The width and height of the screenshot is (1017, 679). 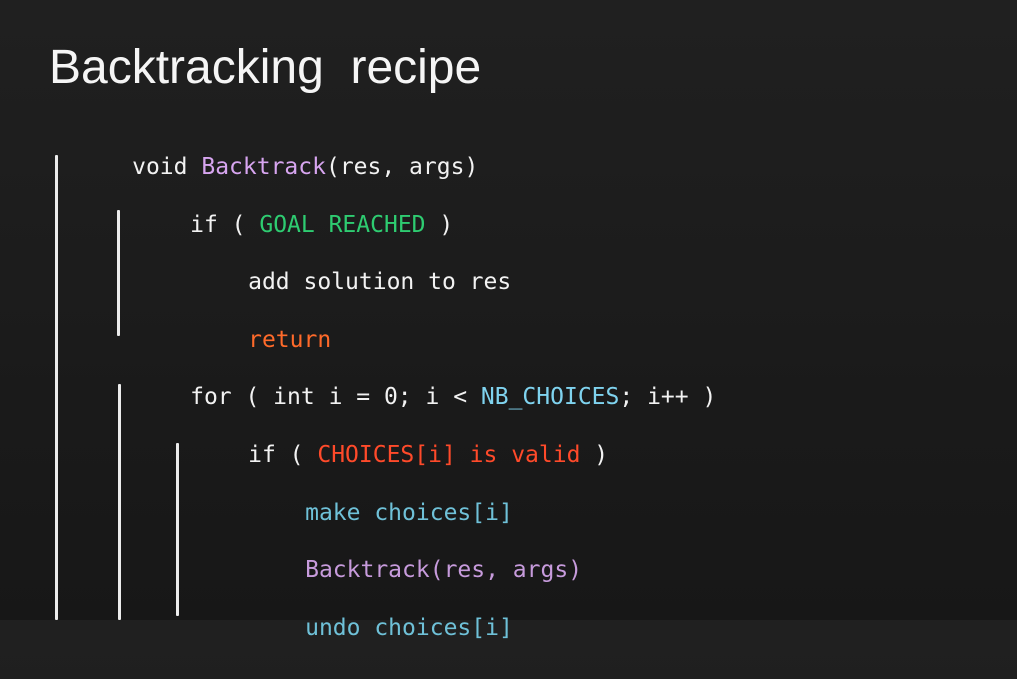 What do you see at coordinates (263, 148) in the screenshot?
I see `code-line-function-signature: void Backtrack(res, args)` at bounding box center [263, 148].